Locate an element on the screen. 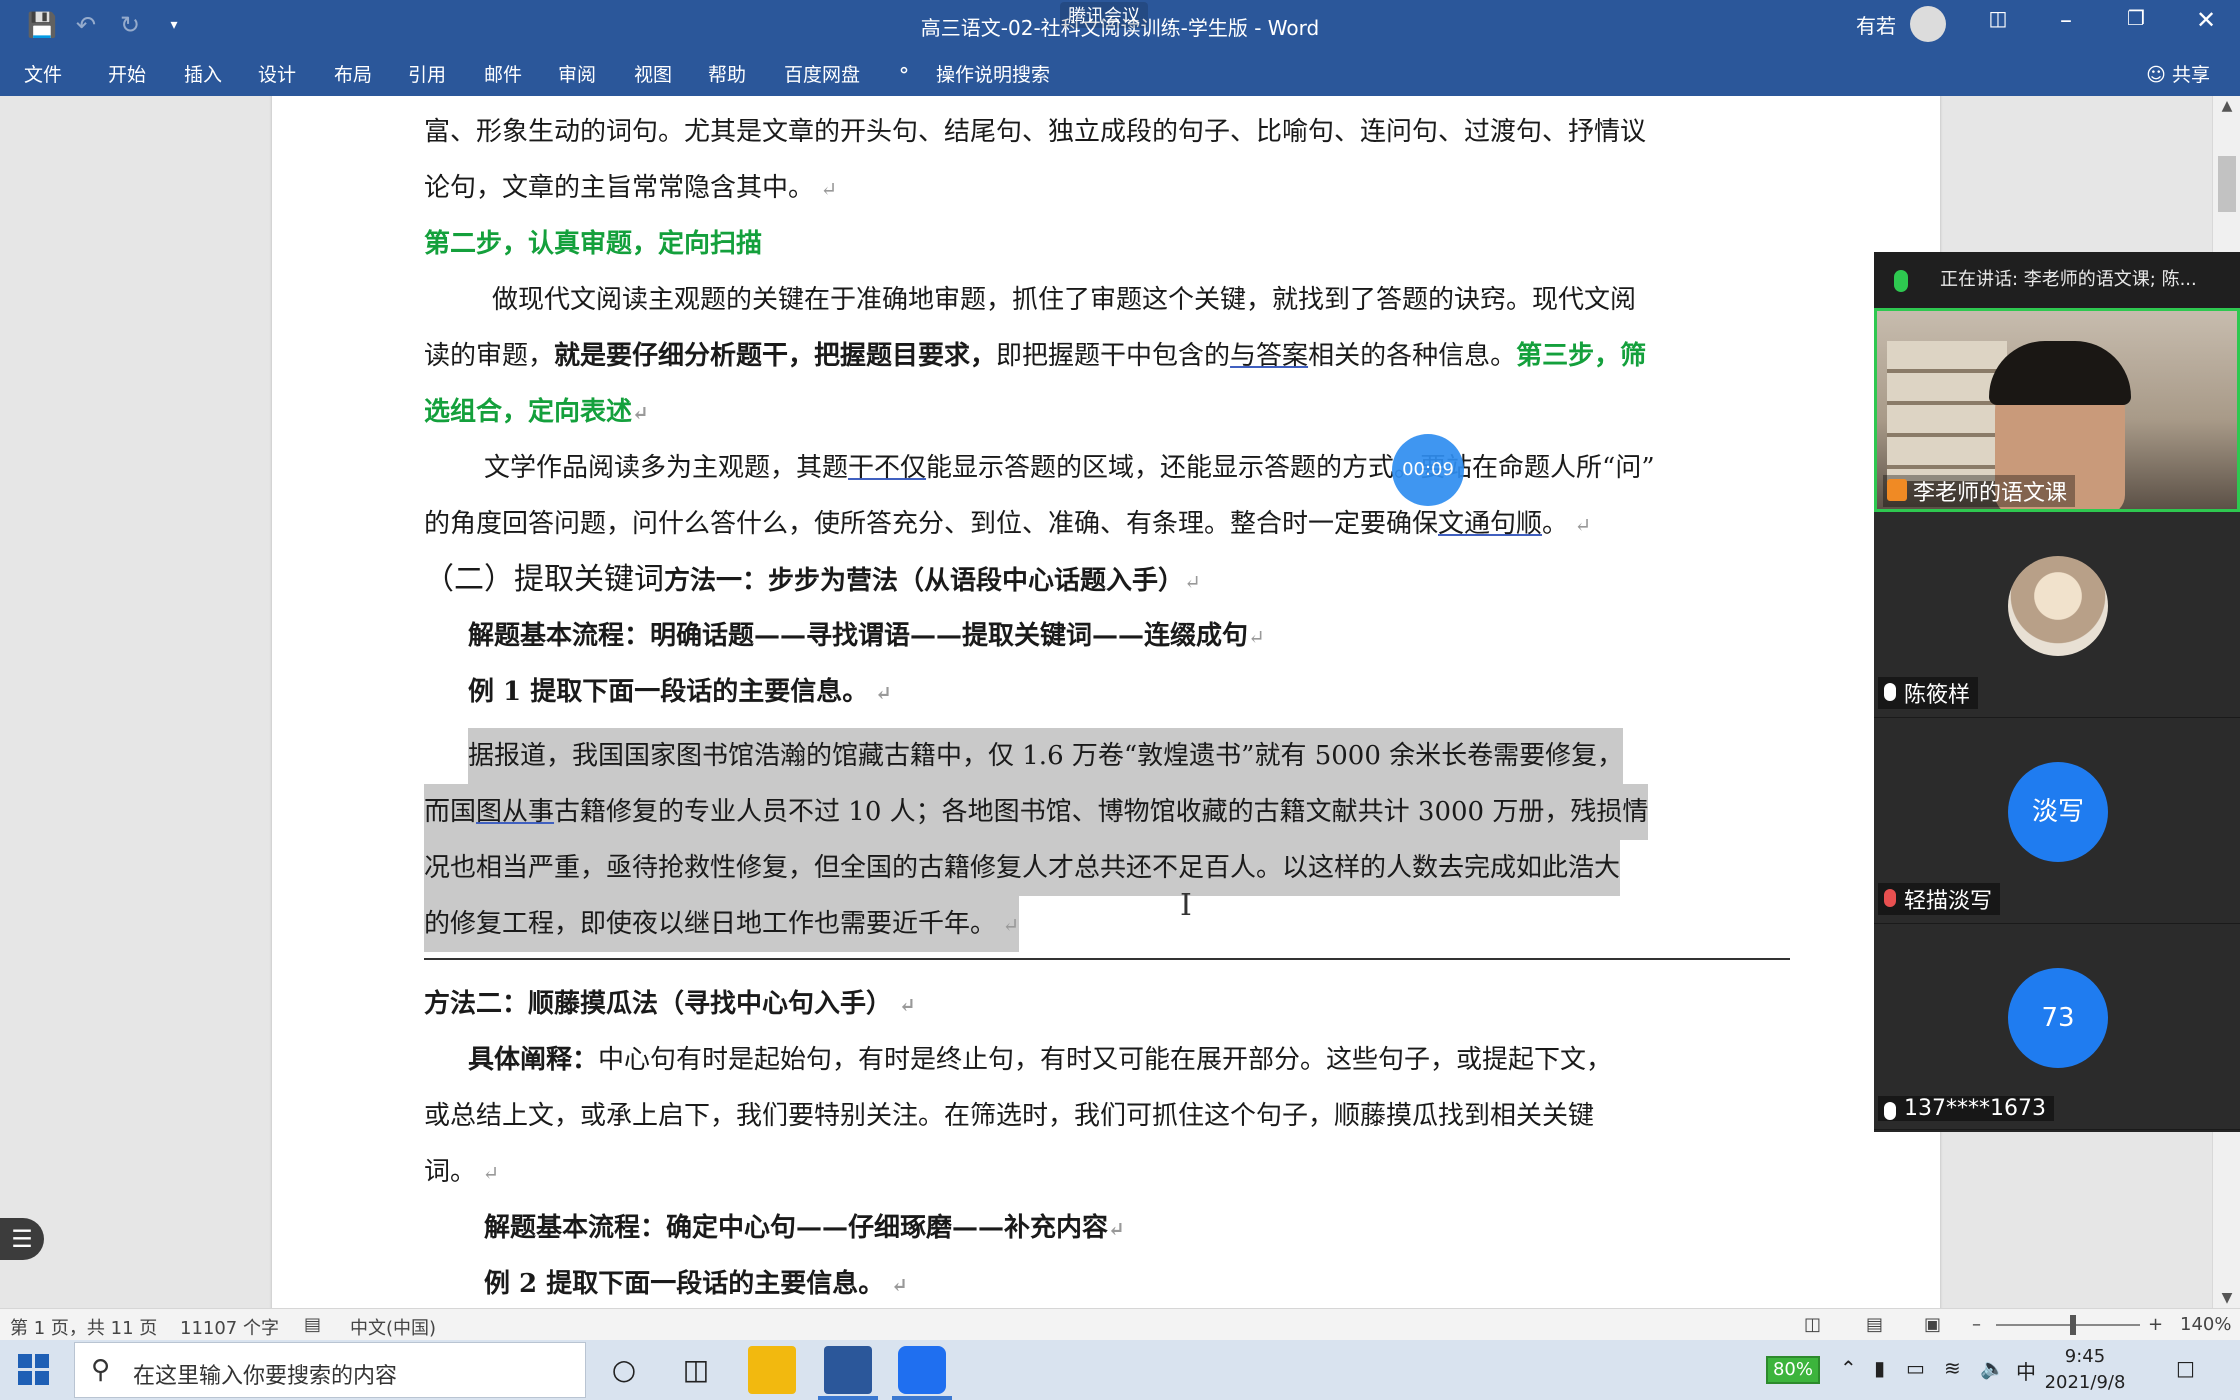  print-layout-icon: ▤ is located at coordinates (1874, 1324).